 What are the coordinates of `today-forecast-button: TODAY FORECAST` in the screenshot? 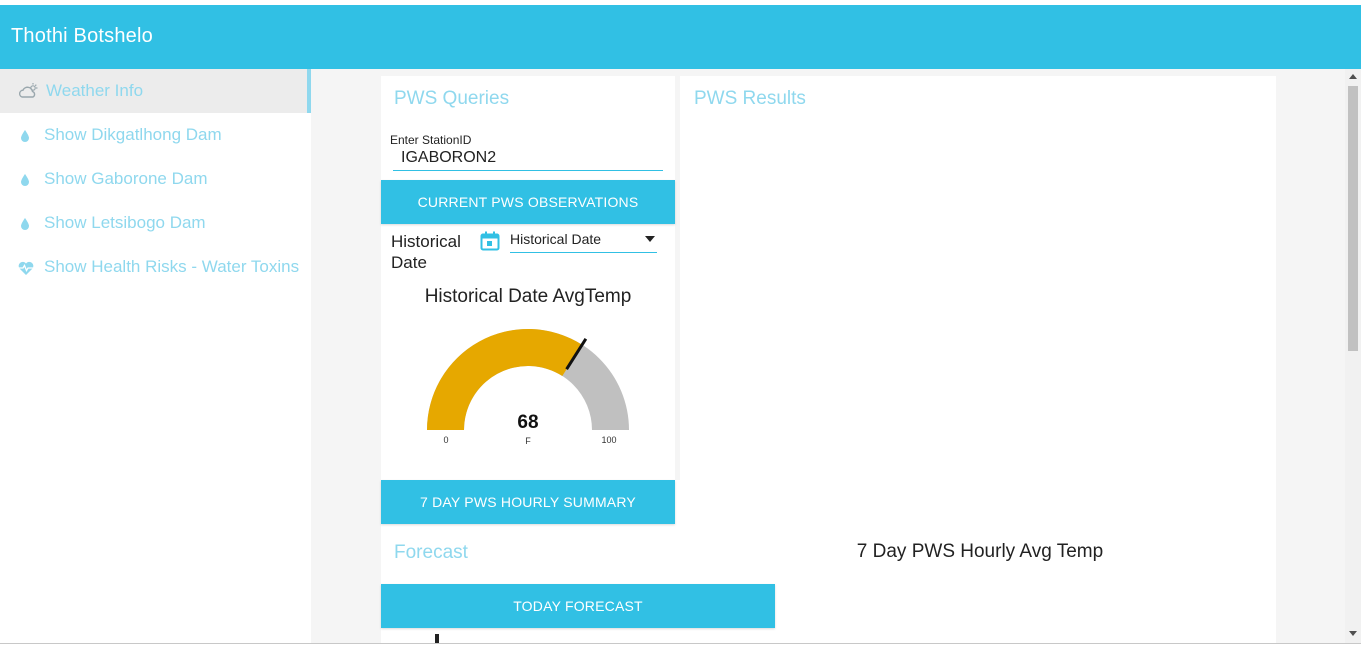 It's located at (578, 606).